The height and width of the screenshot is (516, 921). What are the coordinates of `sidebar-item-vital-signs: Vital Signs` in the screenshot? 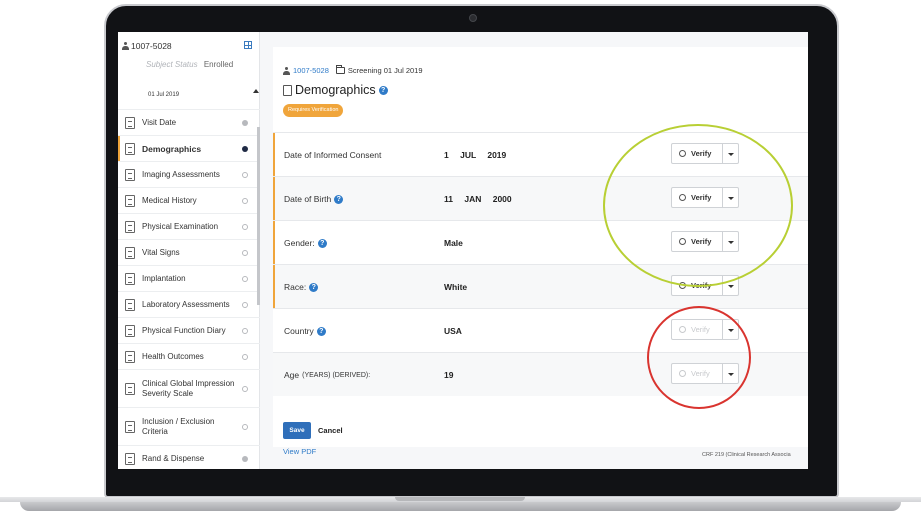 It's located at (189, 252).